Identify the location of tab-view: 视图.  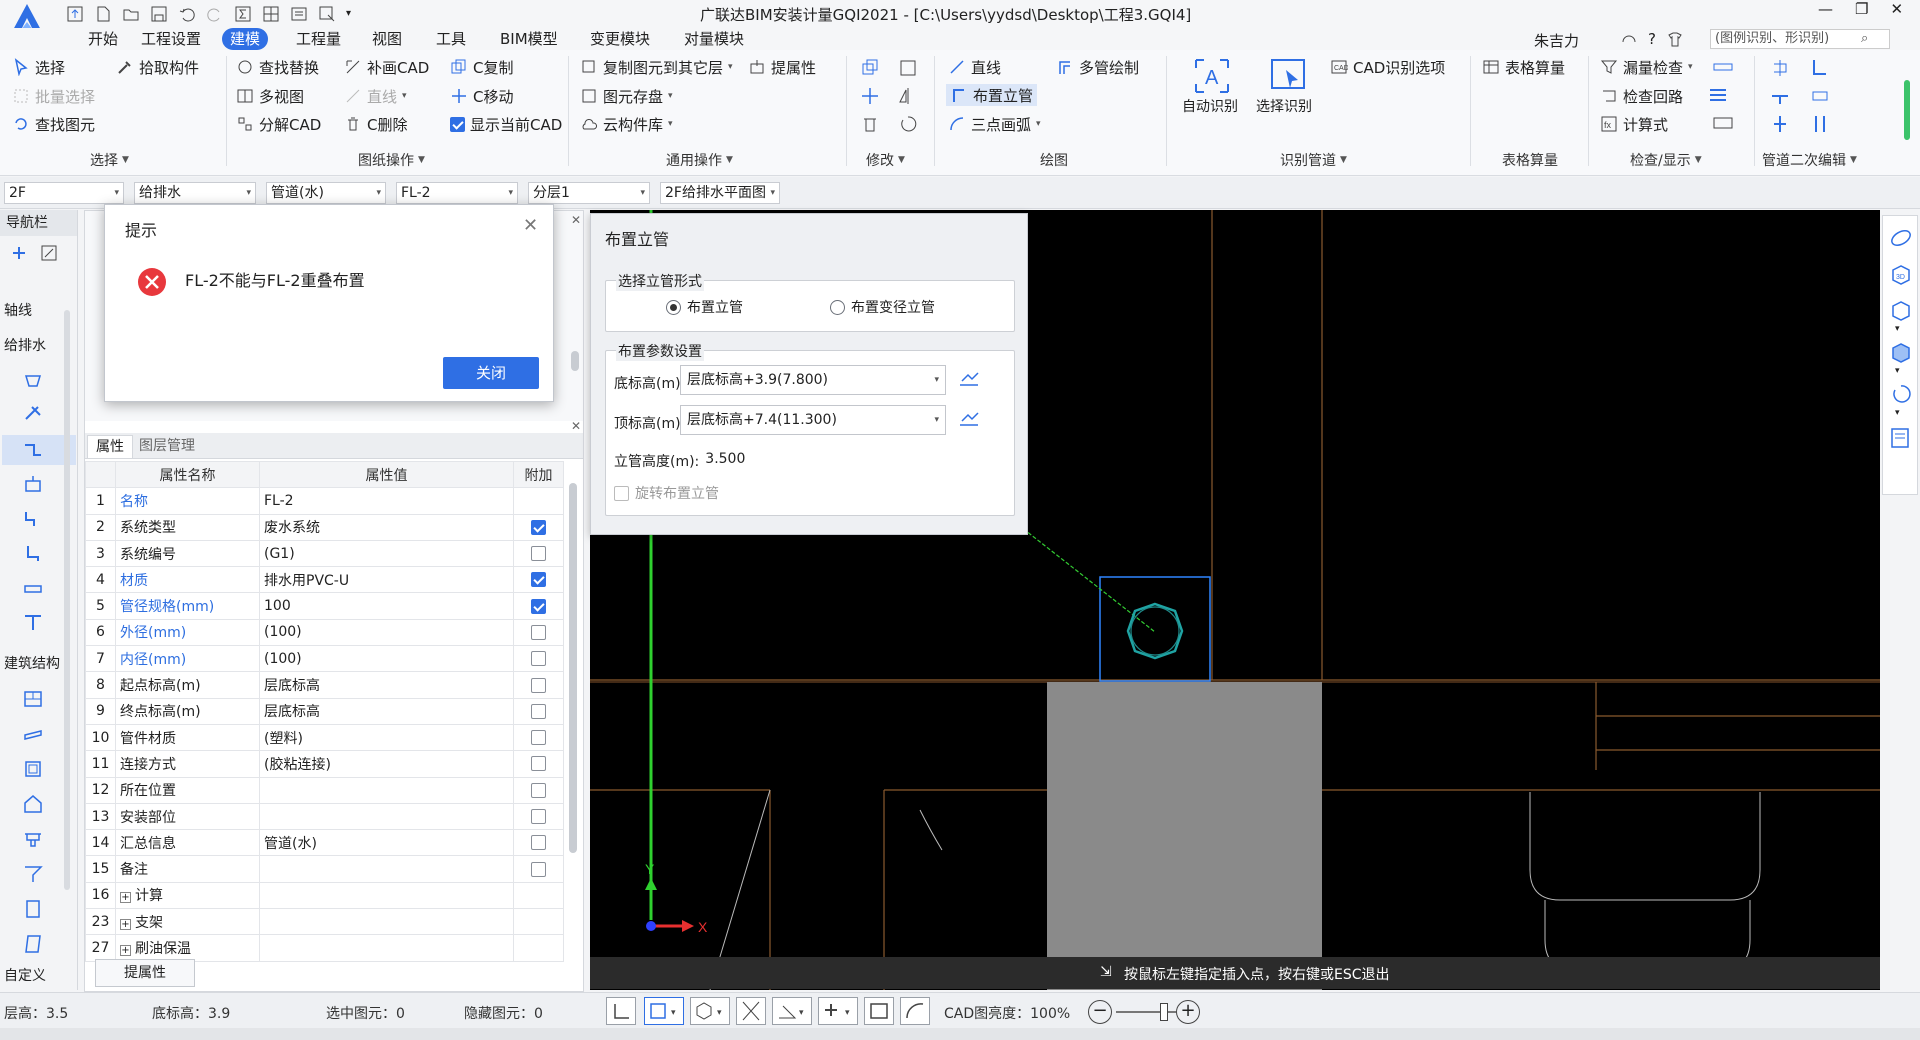
(387, 39).